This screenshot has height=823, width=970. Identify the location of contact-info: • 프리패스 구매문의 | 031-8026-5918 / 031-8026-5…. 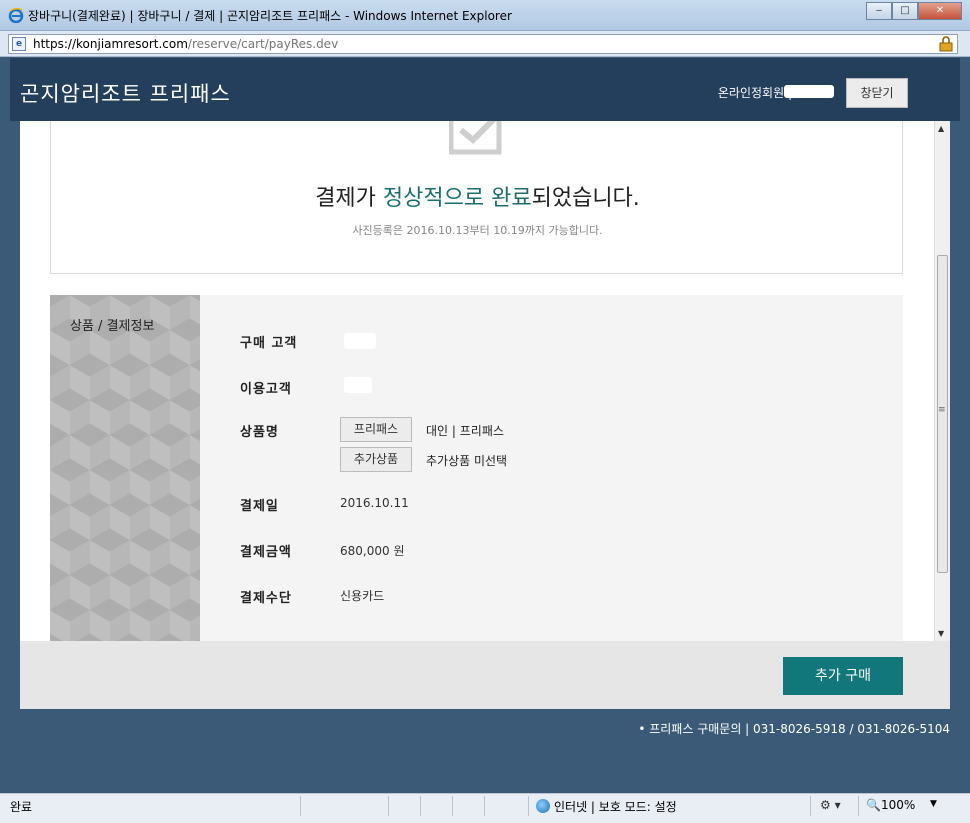
(794, 729).